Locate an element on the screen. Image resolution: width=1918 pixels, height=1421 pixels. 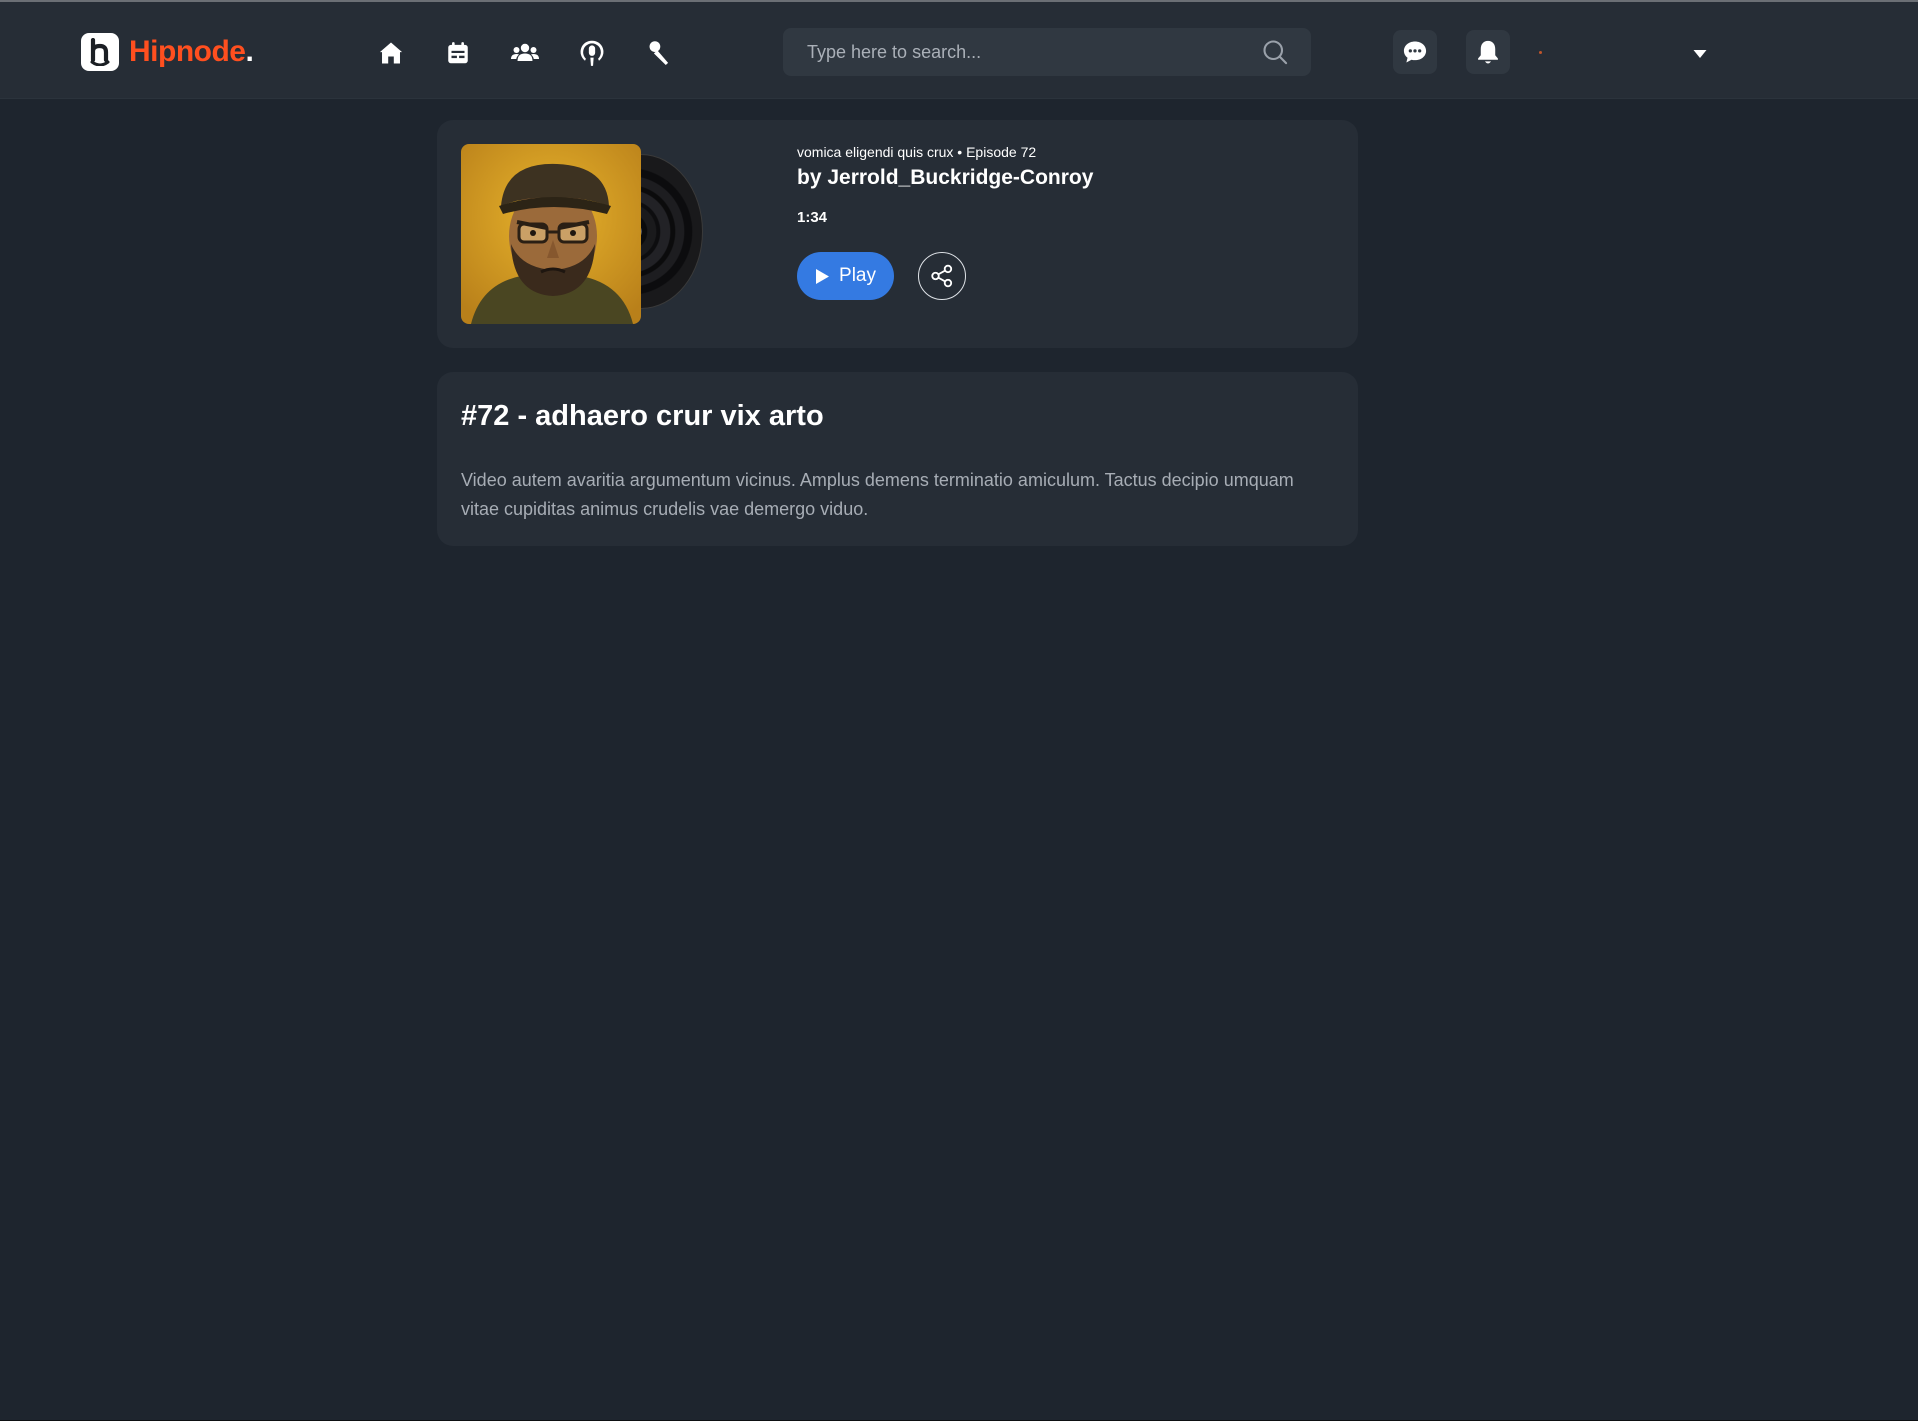
nav-interviews is located at coordinates (659, 53).